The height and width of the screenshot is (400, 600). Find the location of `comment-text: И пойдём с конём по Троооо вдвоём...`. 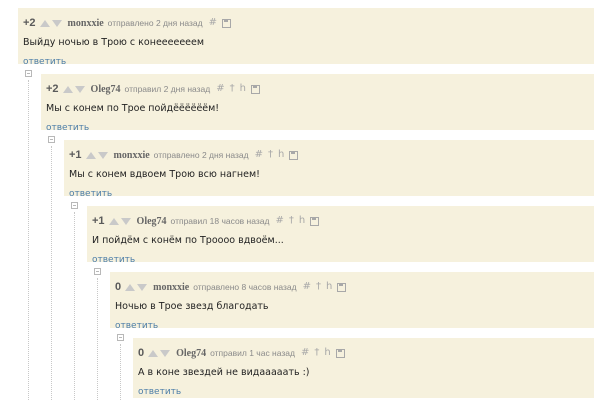

comment-text: И пойдём с конём по Троооо вдвоём... is located at coordinates (188, 240).